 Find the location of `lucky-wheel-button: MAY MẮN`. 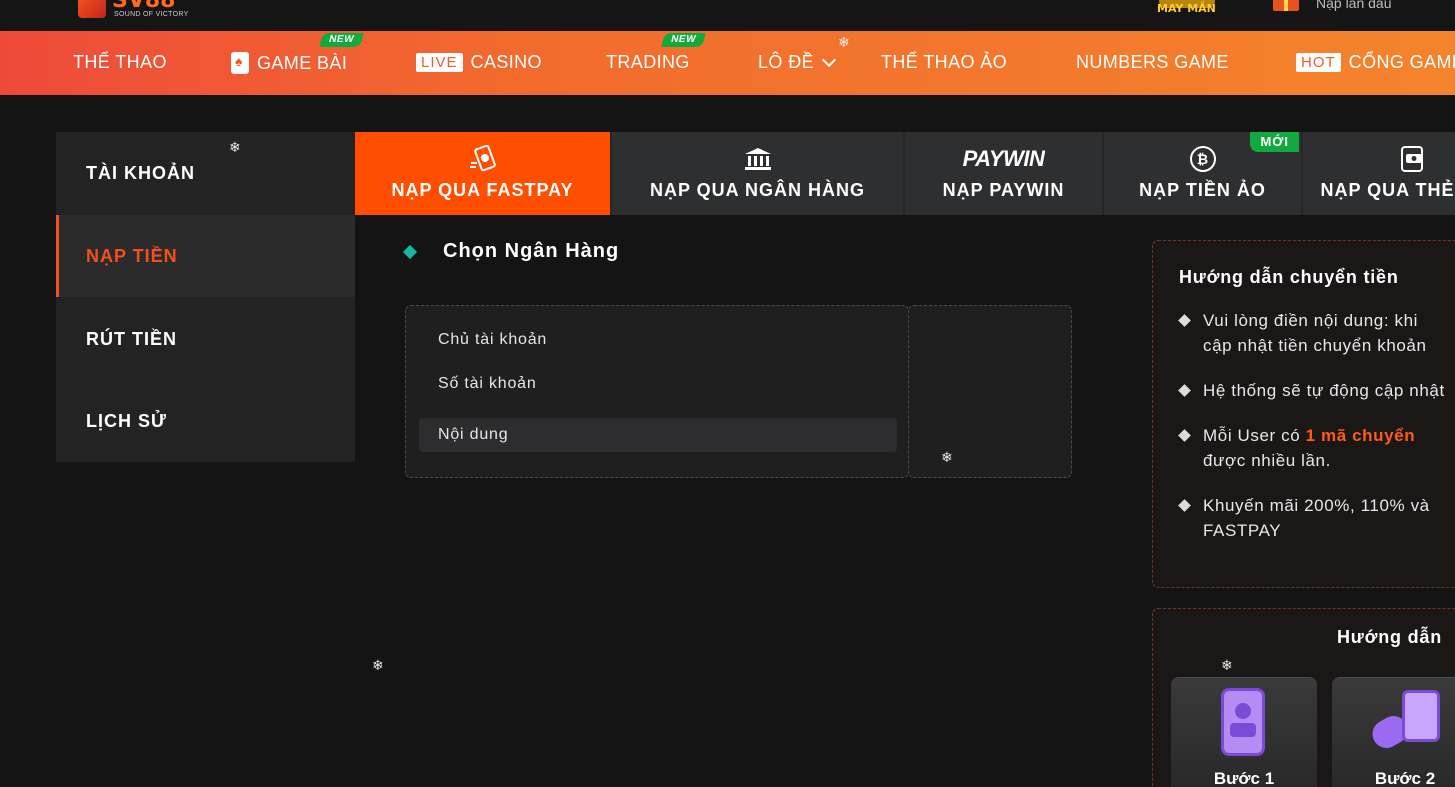

lucky-wheel-button: MAY MẮN is located at coordinates (1187, 10).